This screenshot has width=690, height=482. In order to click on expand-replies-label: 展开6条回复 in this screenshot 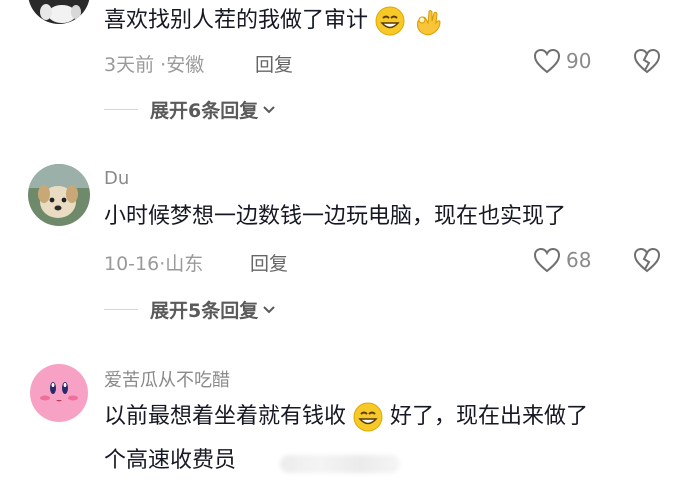, I will do `click(204, 111)`.